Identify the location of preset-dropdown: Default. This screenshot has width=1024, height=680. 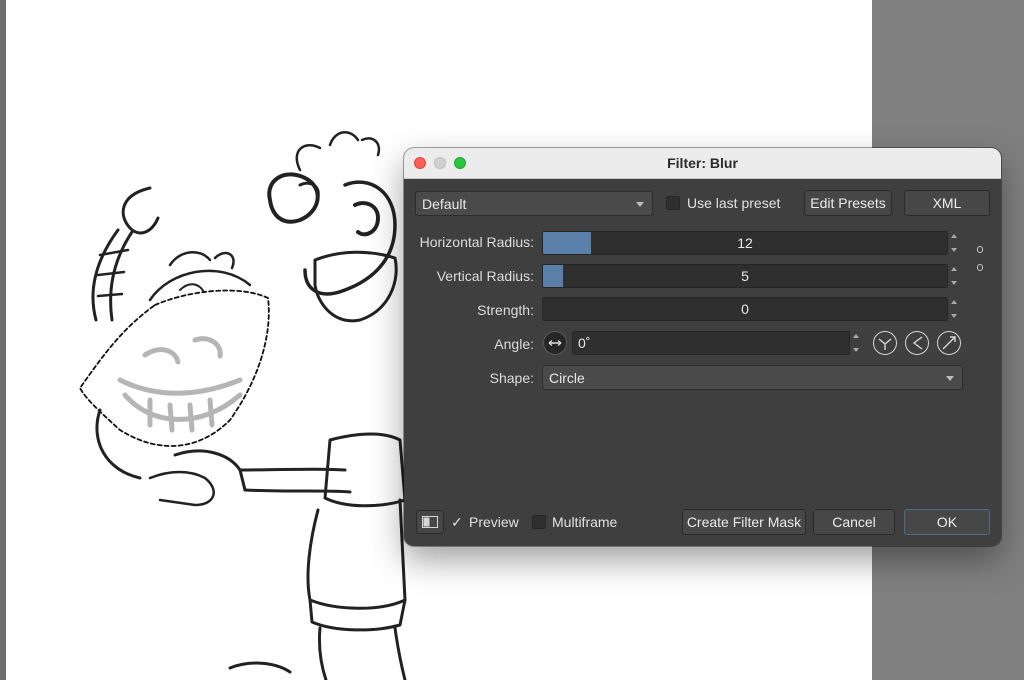
(534, 203).